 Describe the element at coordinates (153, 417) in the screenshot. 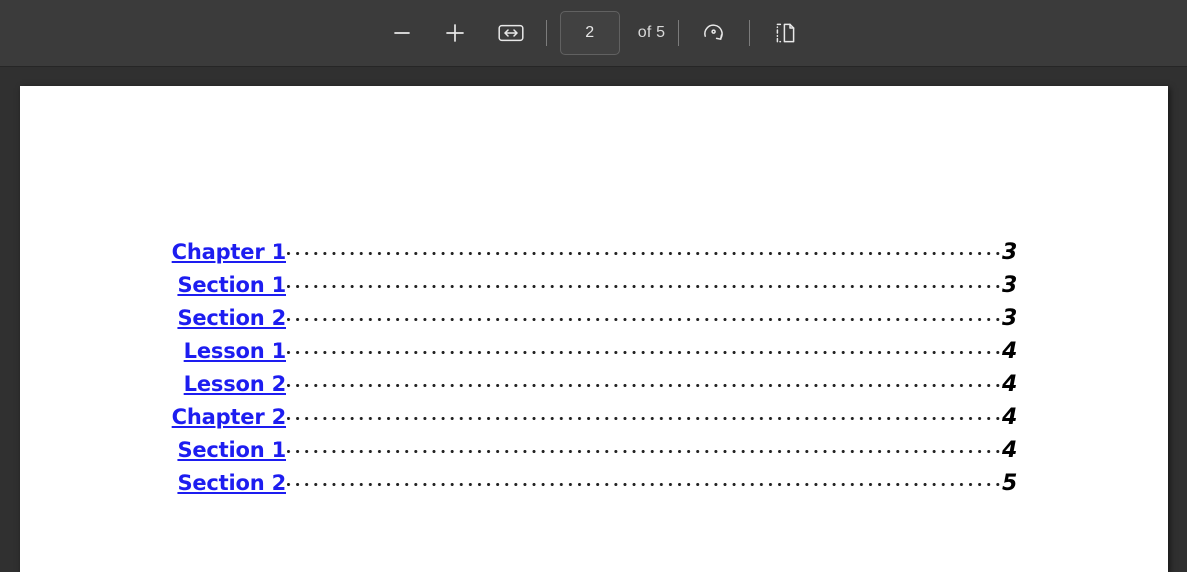

I see `toc-label-cell: Chapter 2` at that location.